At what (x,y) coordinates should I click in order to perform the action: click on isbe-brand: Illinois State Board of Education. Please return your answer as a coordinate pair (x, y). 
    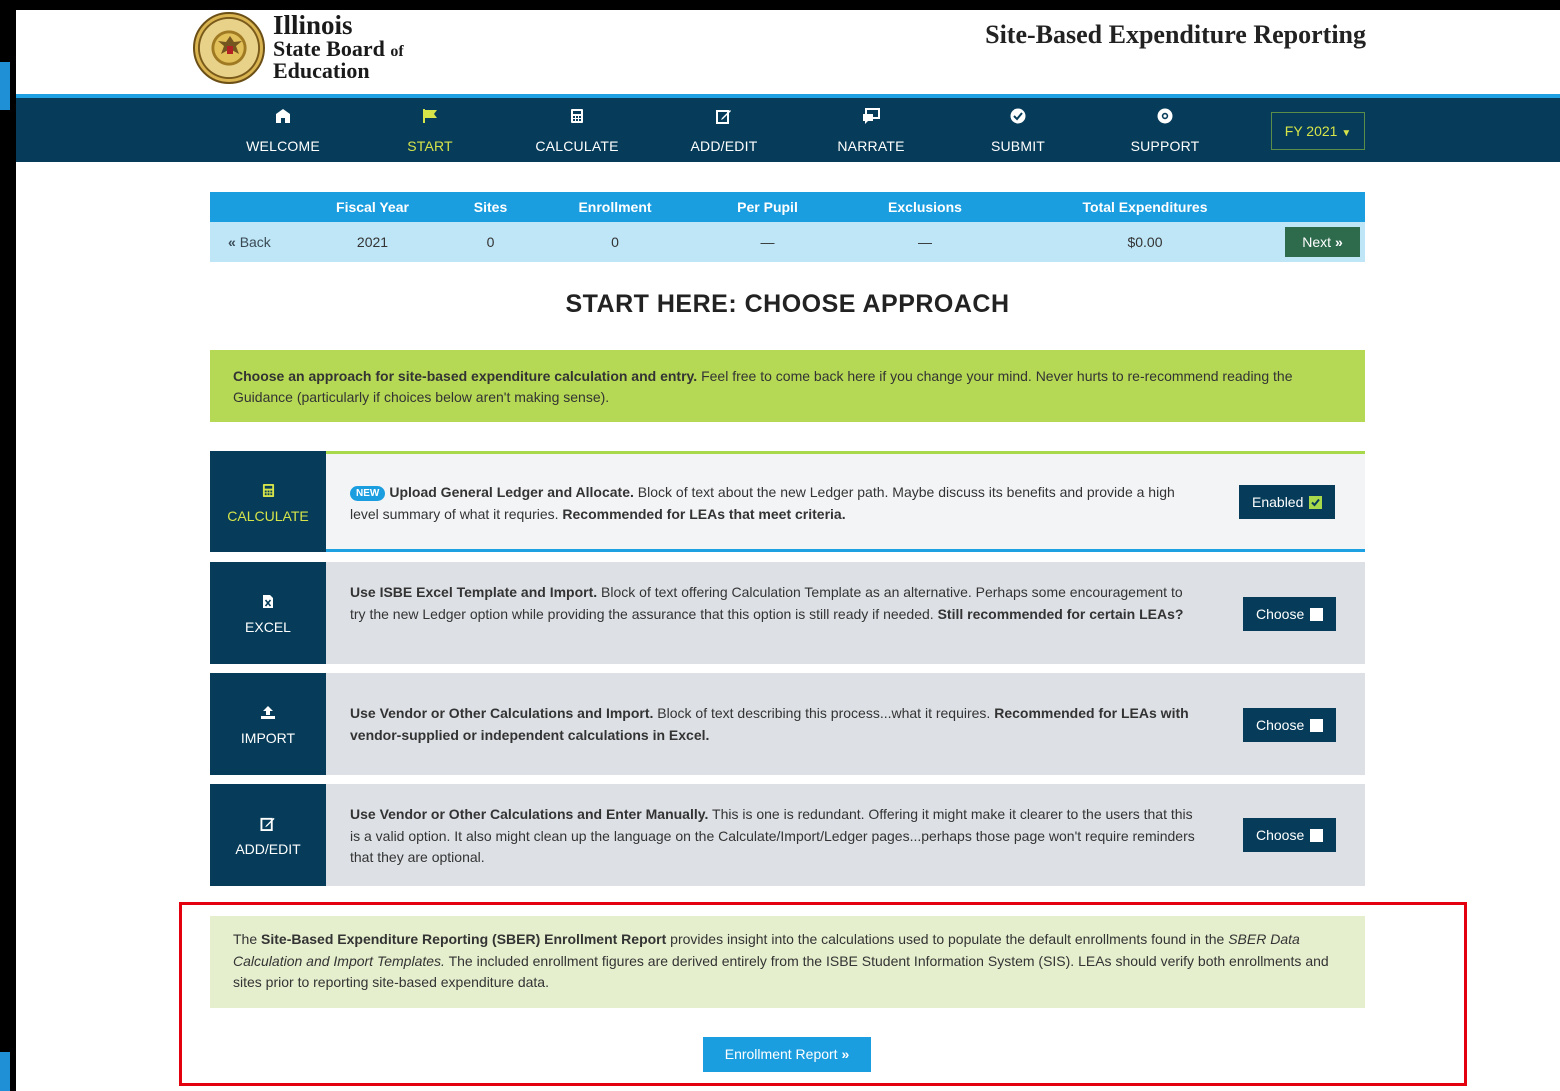
    Looking at the image, I should click on (338, 47).